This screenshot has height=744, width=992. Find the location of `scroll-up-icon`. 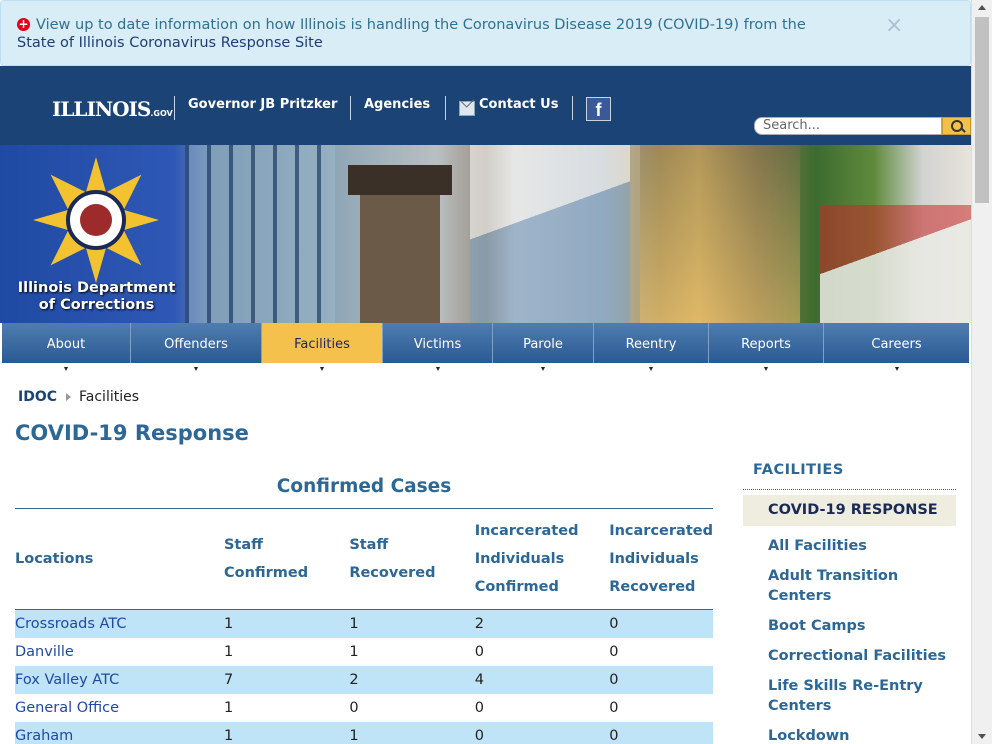

scroll-up-icon is located at coordinates (982, 7).